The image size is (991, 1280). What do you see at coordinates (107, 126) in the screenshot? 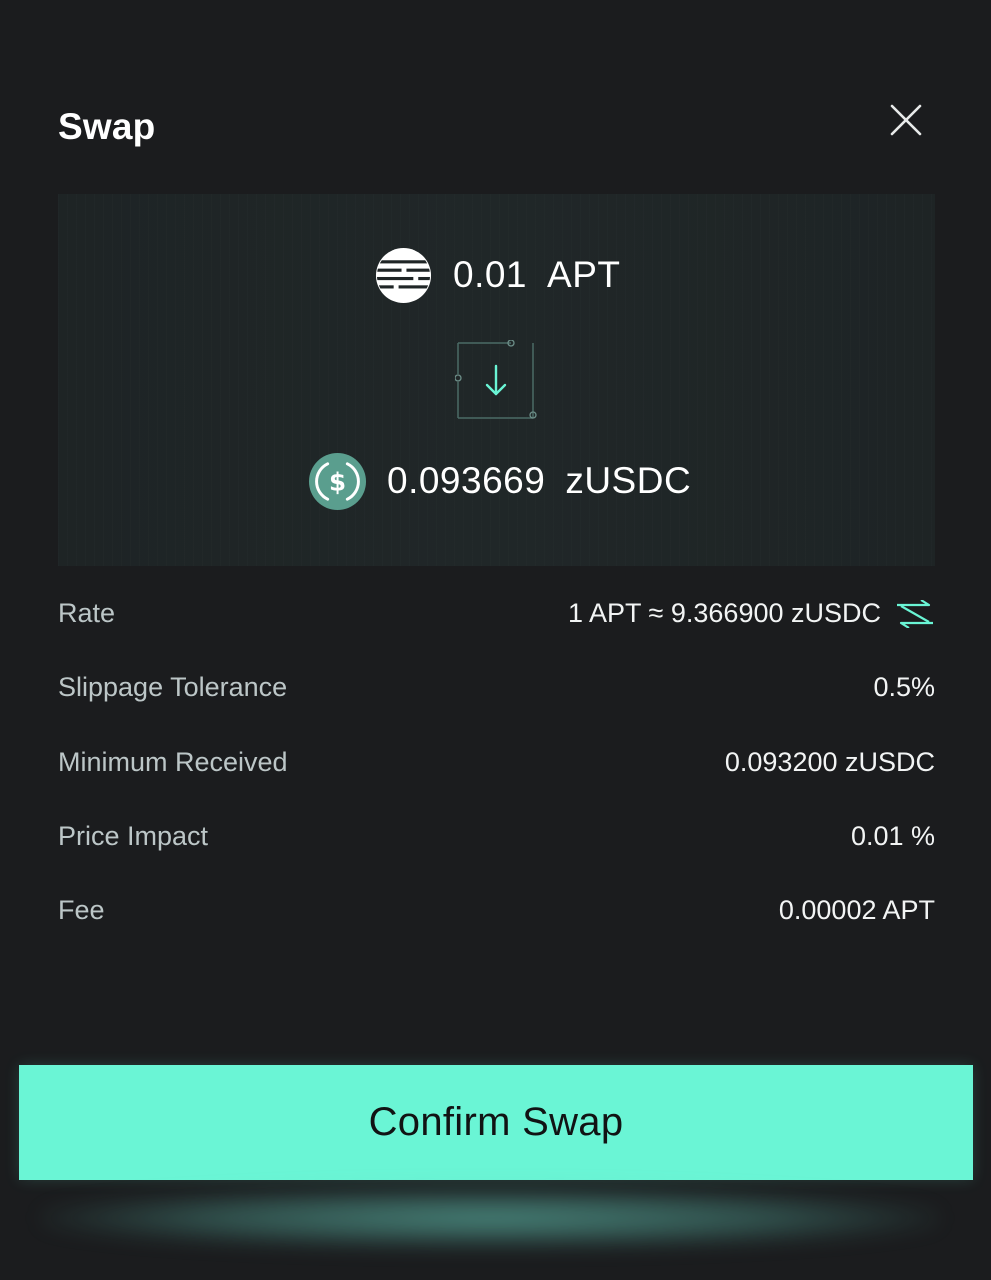
I see `modal-title: Swap` at bounding box center [107, 126].